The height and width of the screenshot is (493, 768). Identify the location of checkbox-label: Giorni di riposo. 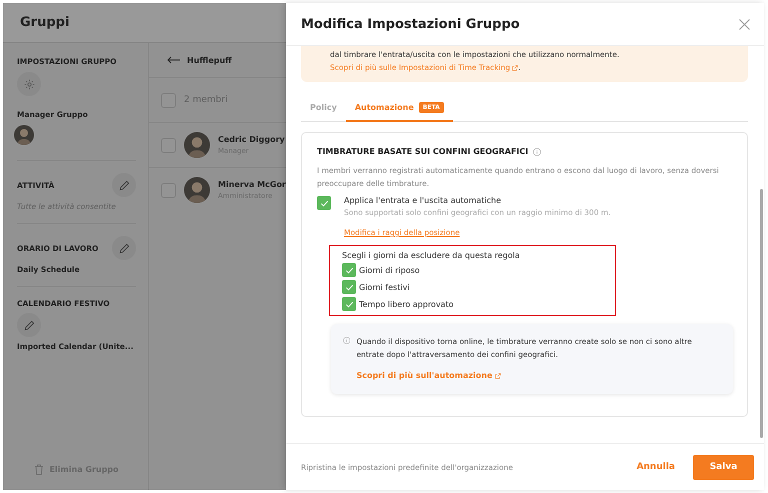
(389, 270).